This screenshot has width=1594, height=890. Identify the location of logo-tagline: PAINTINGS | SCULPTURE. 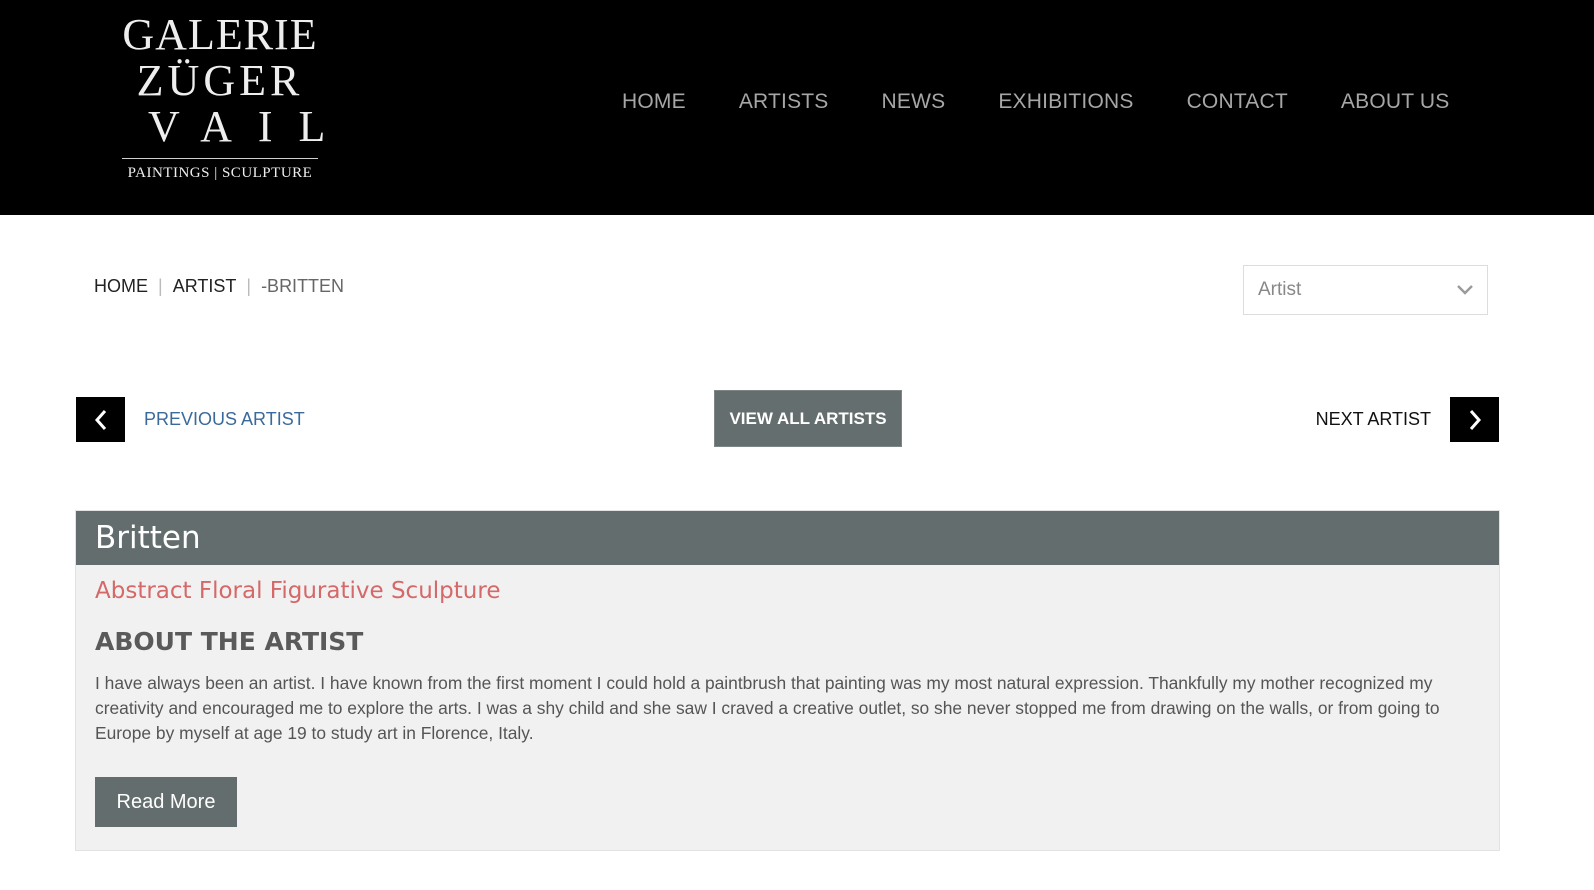
(220, 173).